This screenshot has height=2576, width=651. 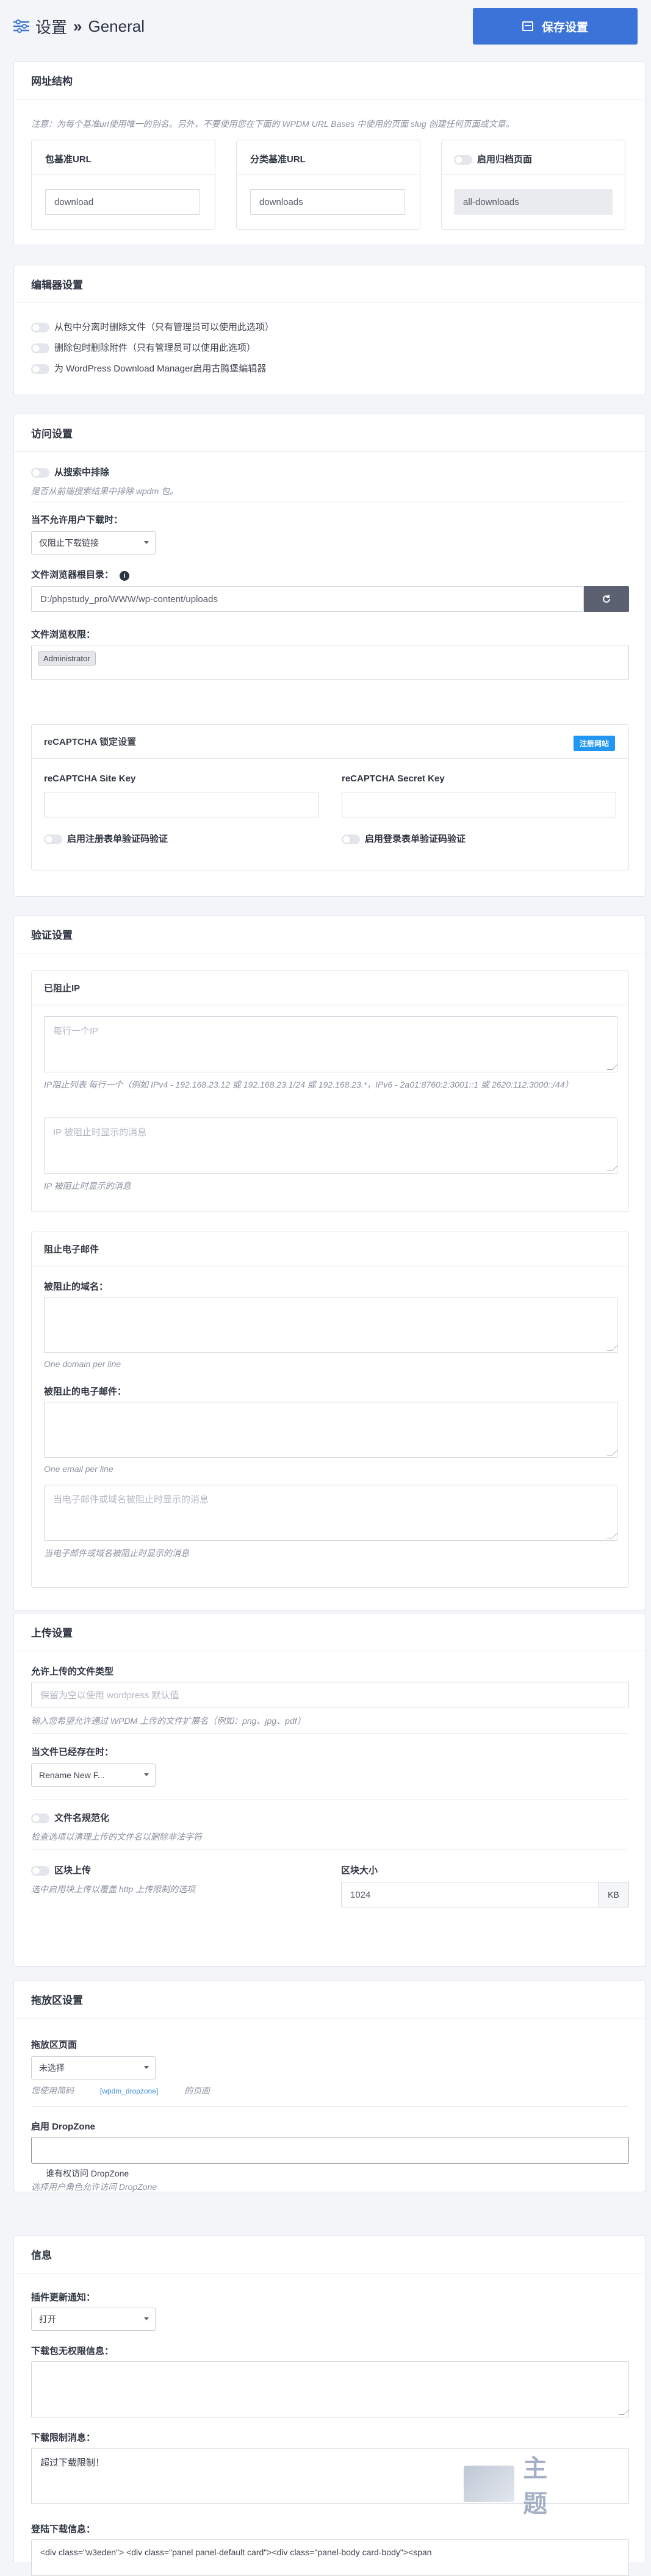 What do you see at coordinates (328, 202) in the screenshot?
I see `cat-base-input: downloads` at bounding box center [328, 202].